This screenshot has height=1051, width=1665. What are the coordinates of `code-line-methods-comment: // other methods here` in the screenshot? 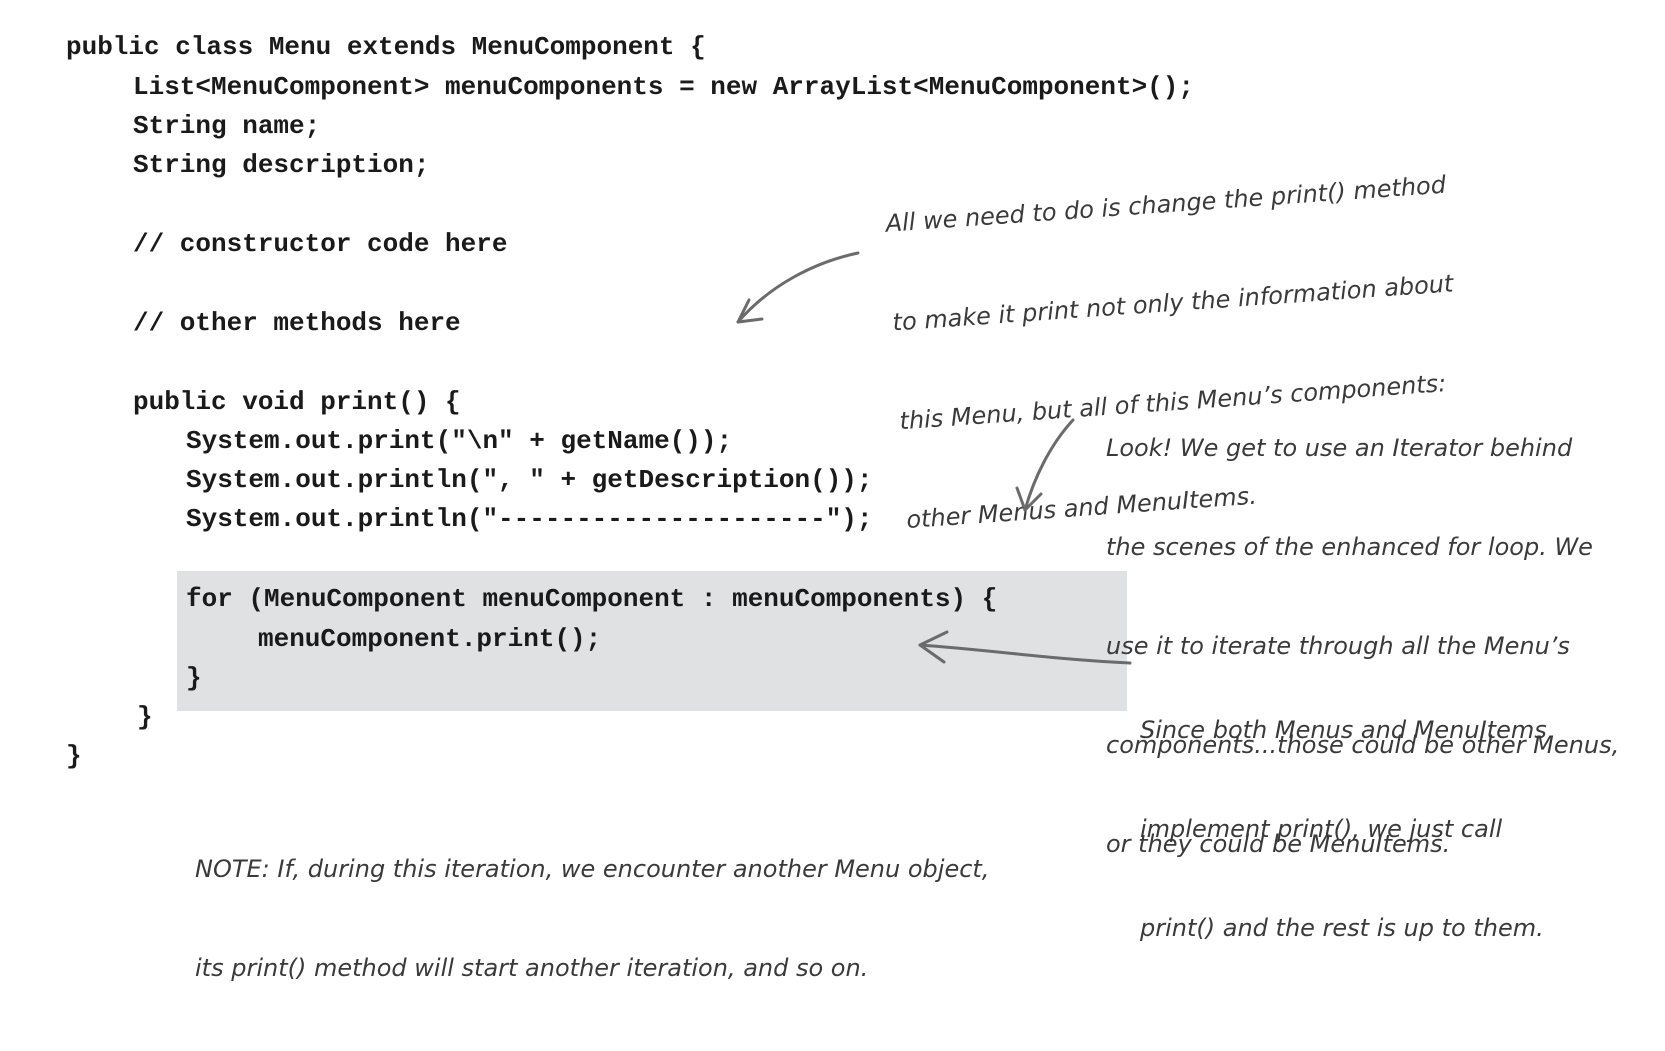 It's located at (297, 323).